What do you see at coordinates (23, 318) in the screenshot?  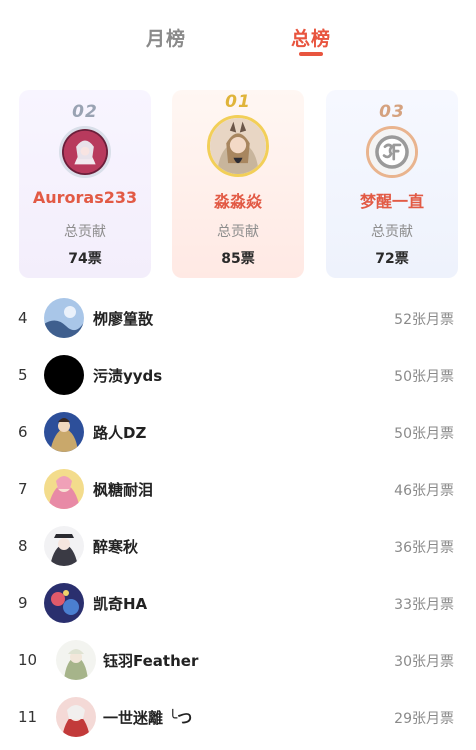 I see `list-rank: 4` at bounding box center [23, 318].